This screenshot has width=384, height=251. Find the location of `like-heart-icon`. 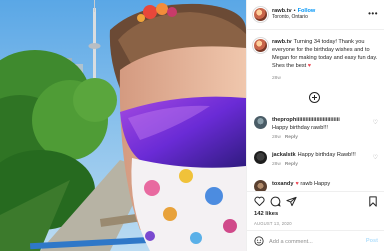

like-heart-icon is located at coordinates (259, 201).